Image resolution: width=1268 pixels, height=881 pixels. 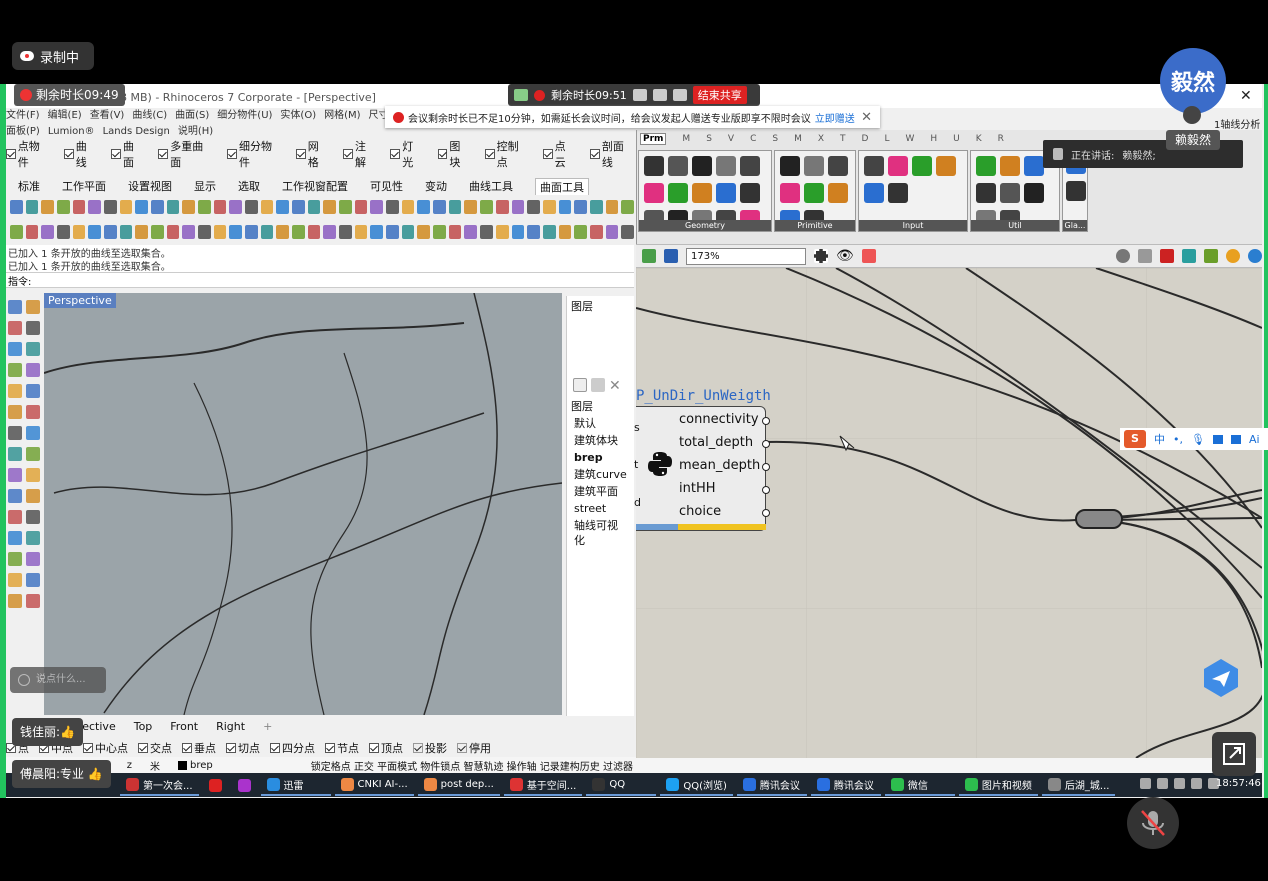 What do you see at coordinates (24, 680) in the screenshot?
I see `emoji-icon` at bounding box center [24, 680].